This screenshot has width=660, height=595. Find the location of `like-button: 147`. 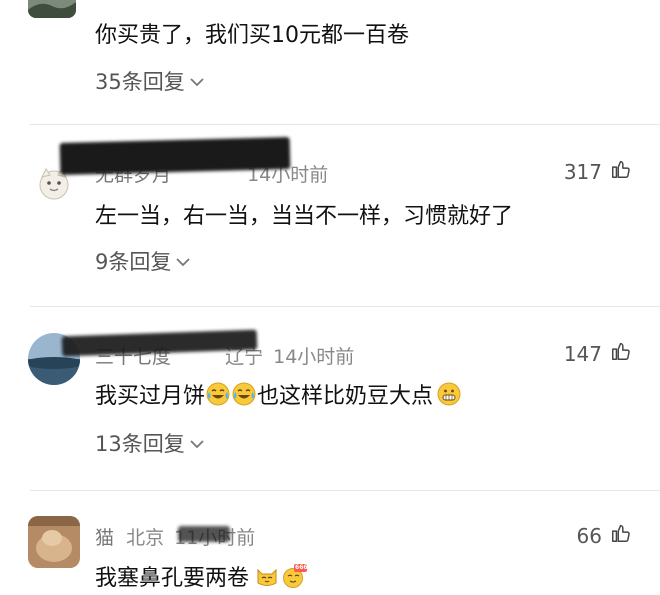

like-button: 147 is located at coordinates (598, 353).